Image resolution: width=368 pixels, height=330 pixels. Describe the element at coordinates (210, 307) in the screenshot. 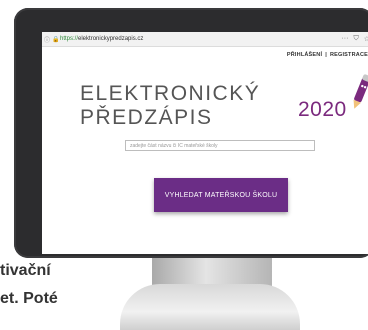

I see `monitor-stand-base` at that location.